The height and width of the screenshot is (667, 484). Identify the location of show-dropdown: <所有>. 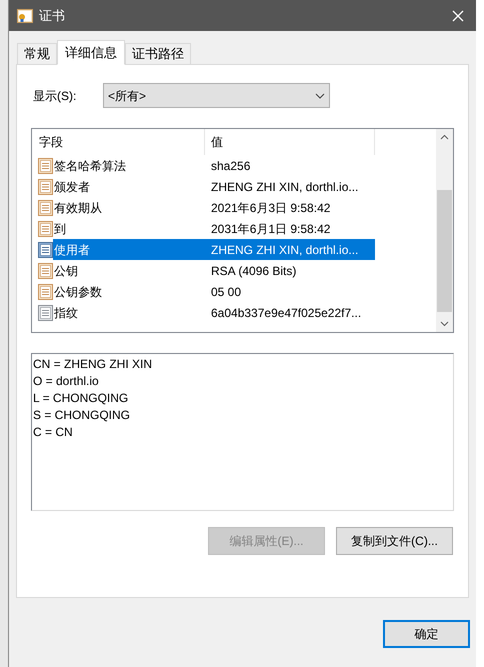
(216, 95).